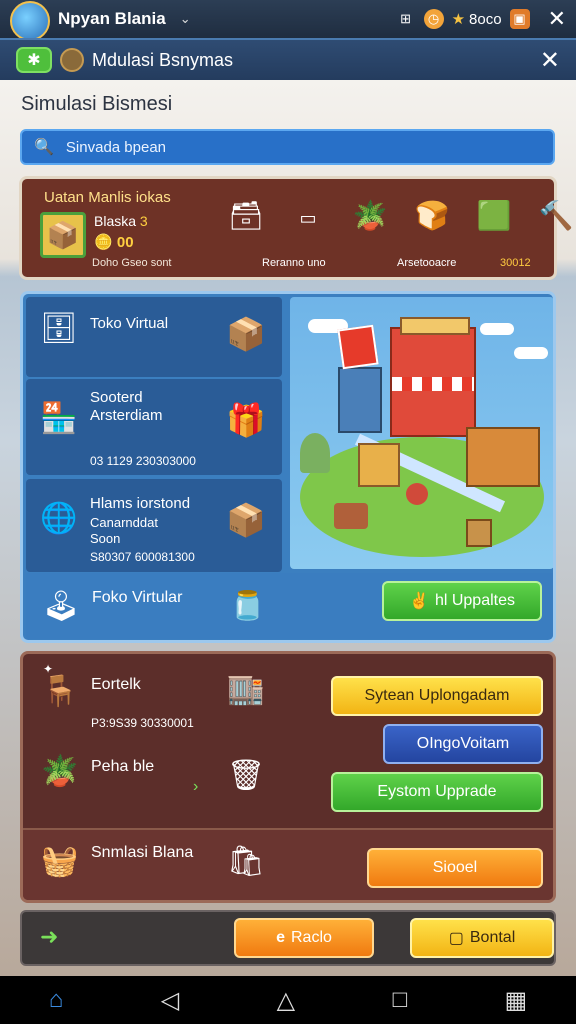 The width and height of the screenshot is (576, 1024). What do you see at coordinates (185, 19) in the screenshot?
I see `chevron-down-icon: ⌄` at bounding box center [185, 19].